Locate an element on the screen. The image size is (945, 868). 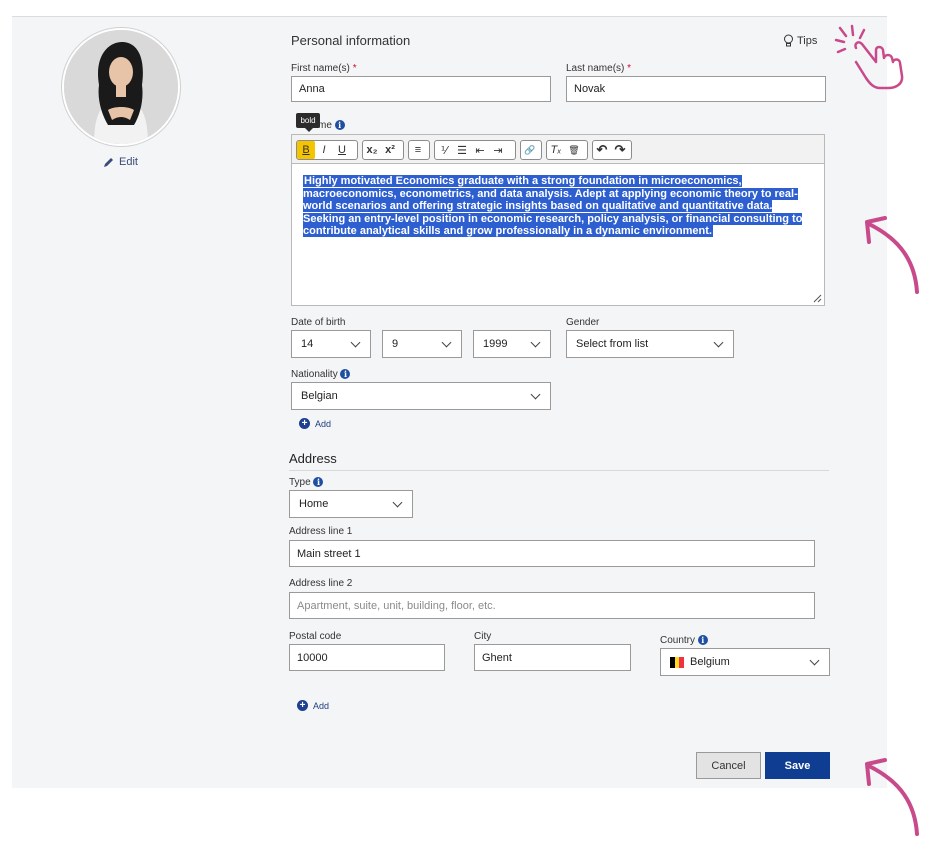
edit-profile-button: Edit is located at coordinates (120, 162).